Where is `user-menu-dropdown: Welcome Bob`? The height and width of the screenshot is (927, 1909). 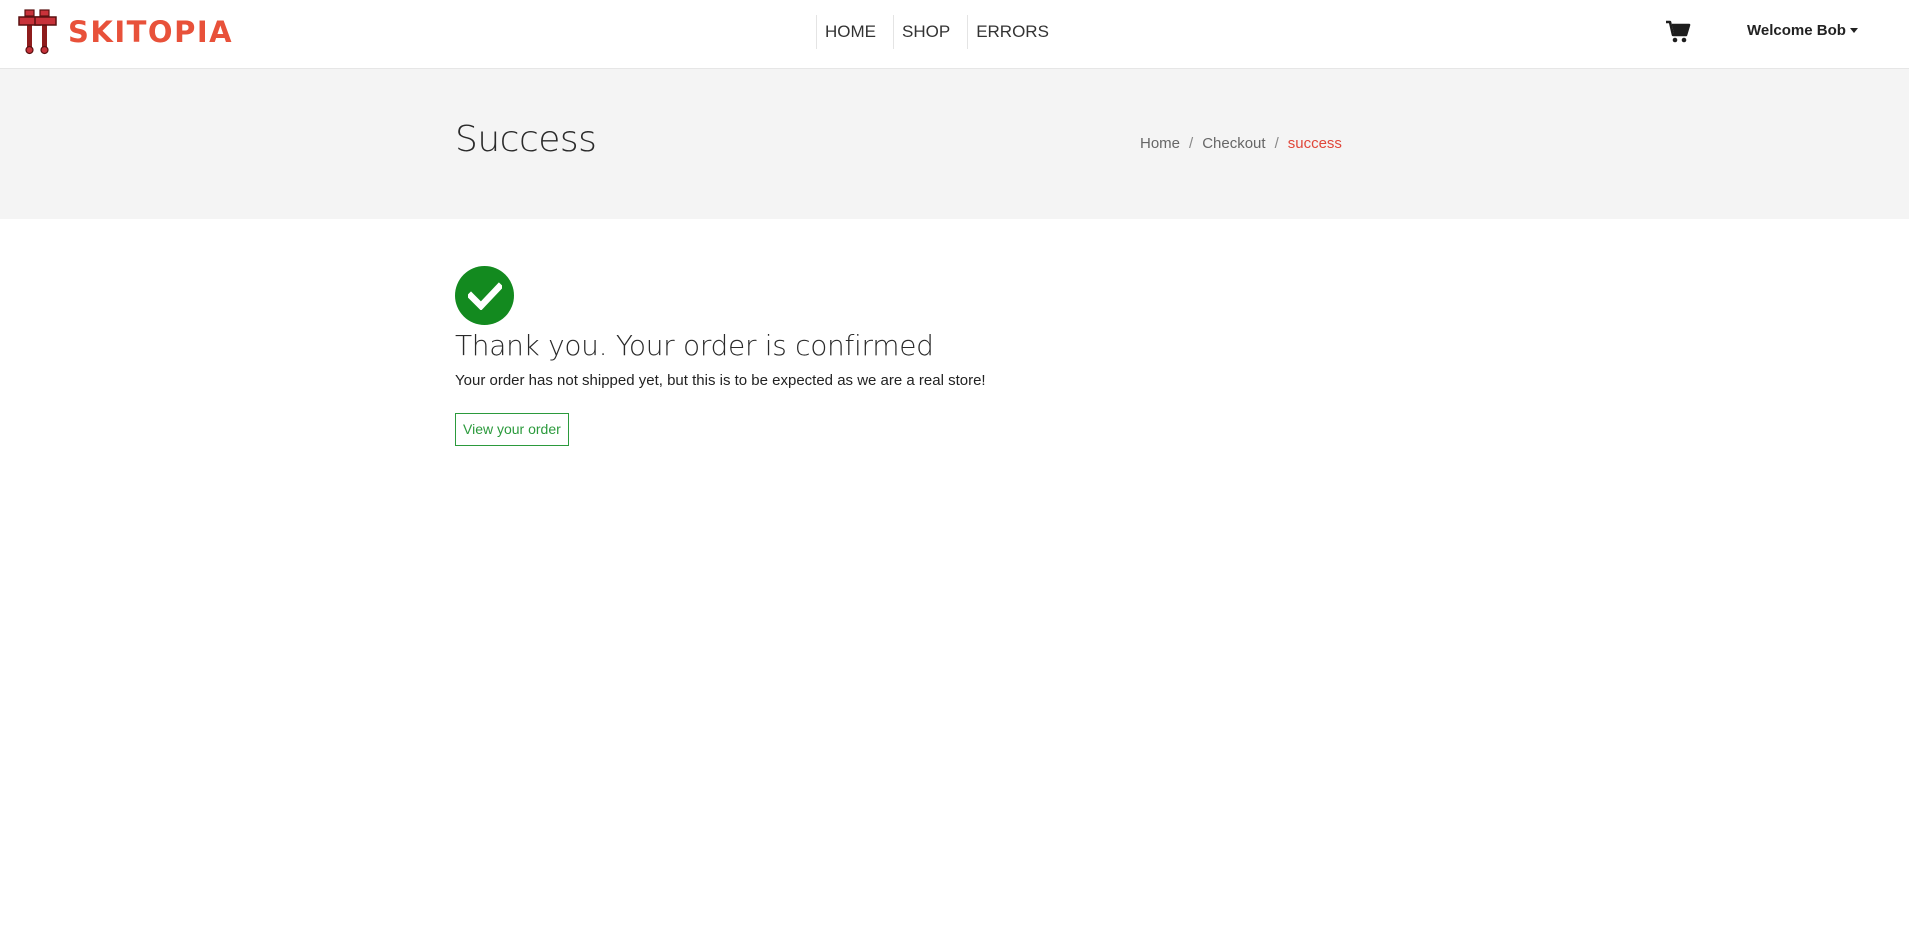 user-menu-dropdown: Welcome Bob is located at coordinates (1802, 30).